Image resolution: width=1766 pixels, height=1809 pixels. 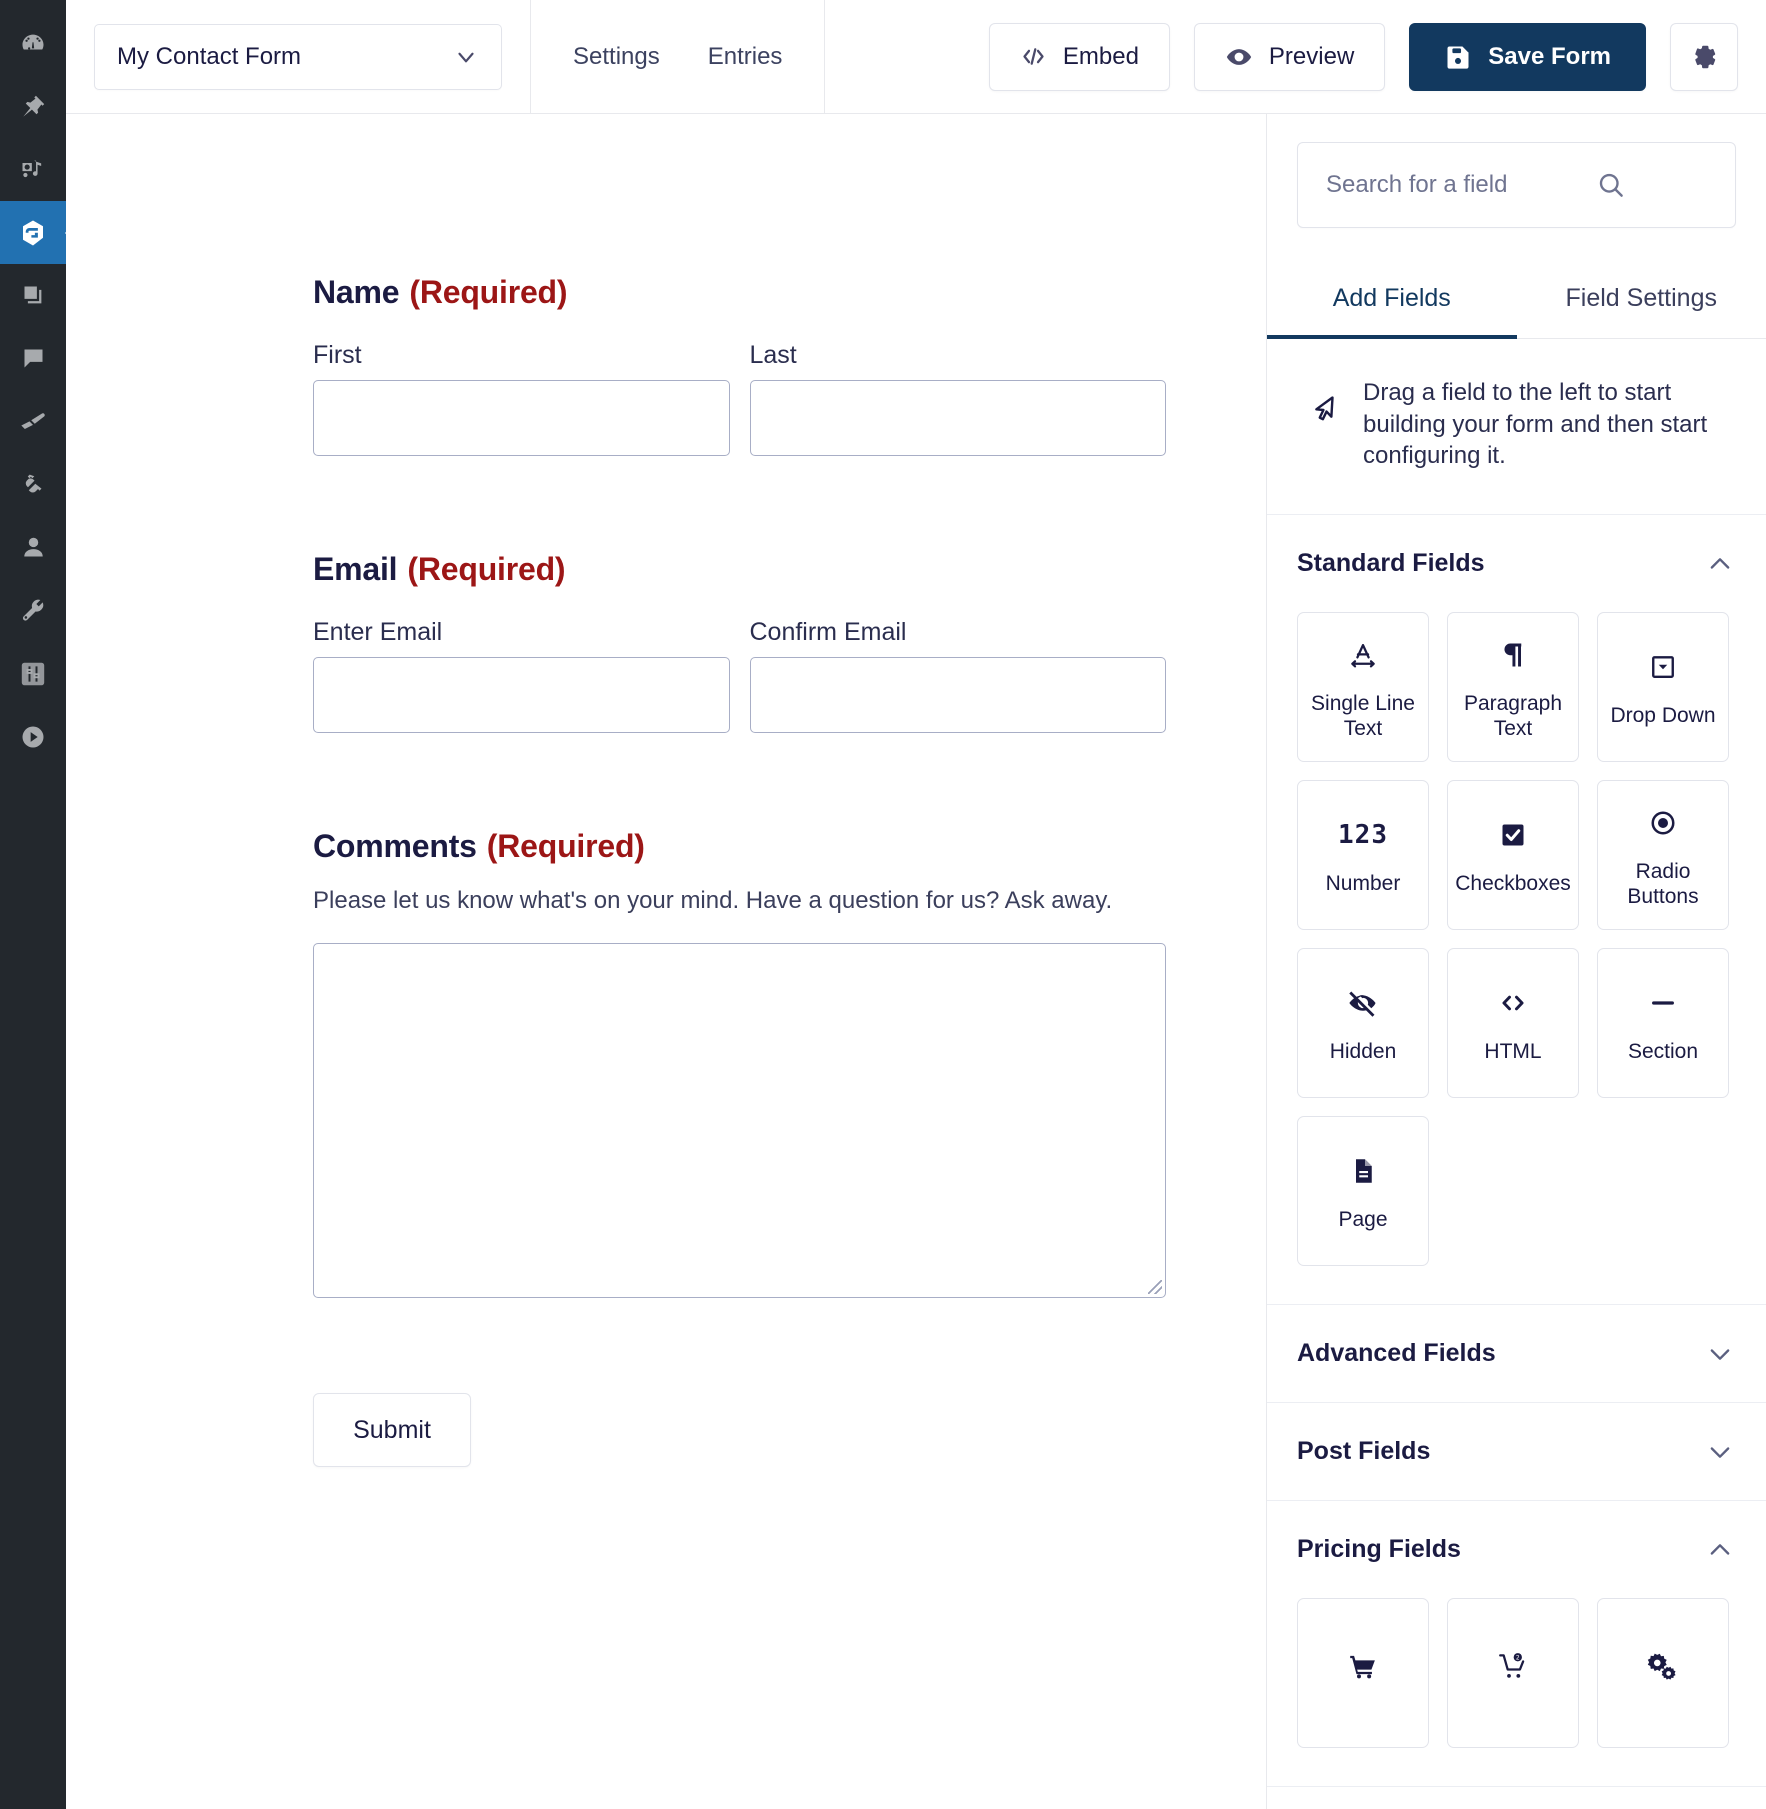 I want to click on sidebar-item-media-player, so click(x=33, y=736).